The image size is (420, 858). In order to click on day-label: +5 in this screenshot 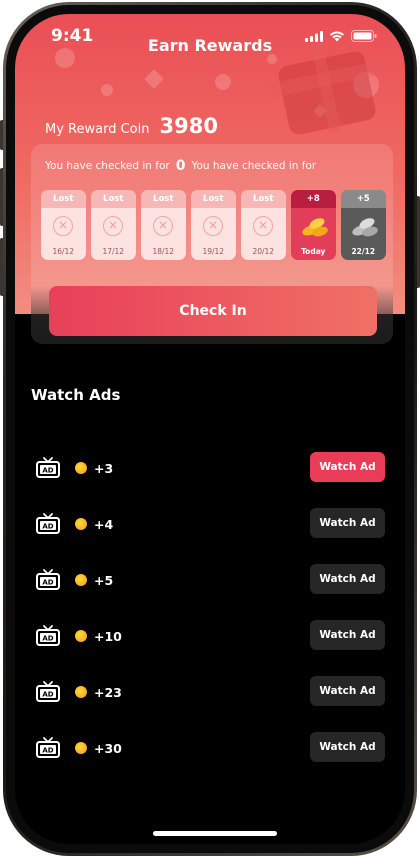, I will do `click(363, 199)`.